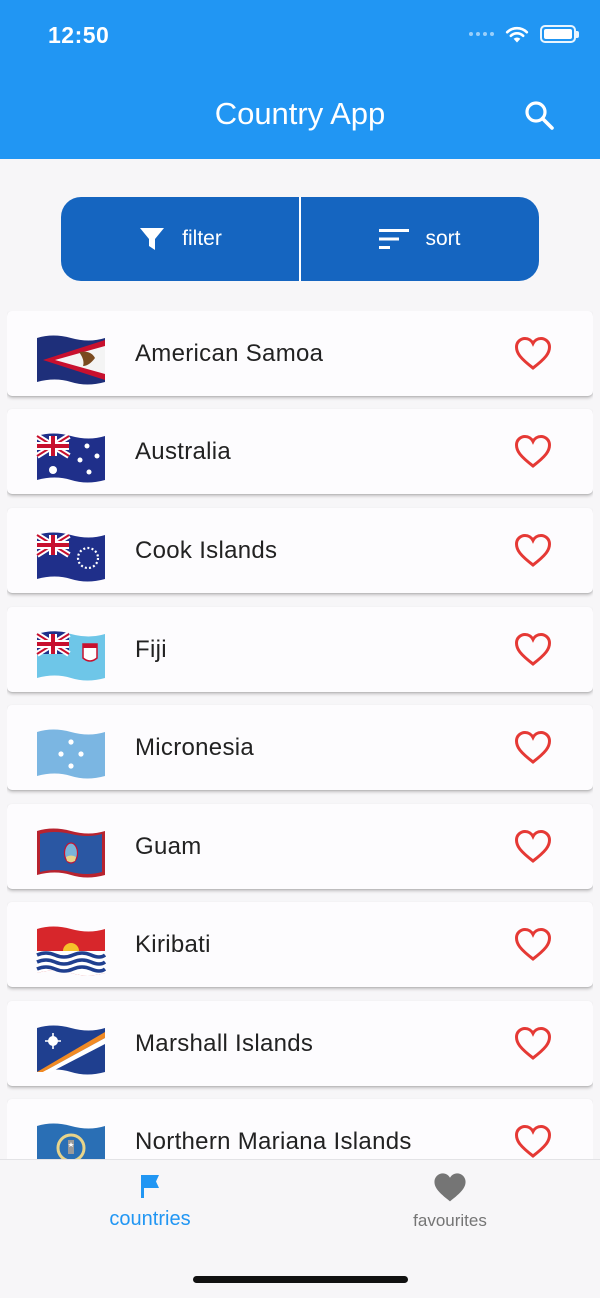 The width and height of the screenshot is (600, 1298). Describe the element at coordinates (300, 846) in the screenshot. I see `country-row: Guam` at that location.